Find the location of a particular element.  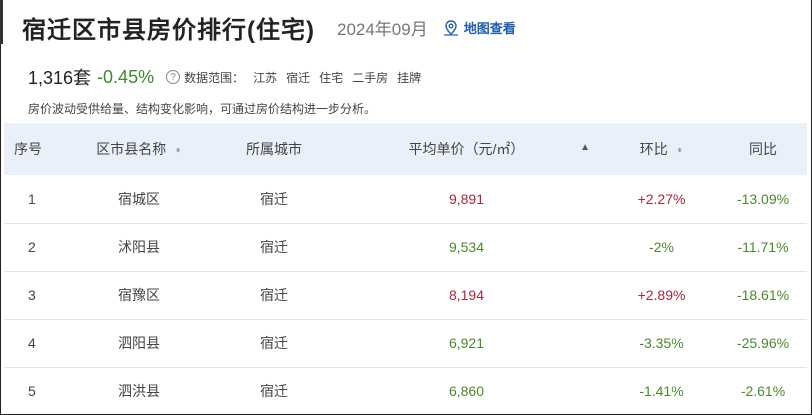

cell-district-name: 沭阳县 is located at coordinates (139, 247).